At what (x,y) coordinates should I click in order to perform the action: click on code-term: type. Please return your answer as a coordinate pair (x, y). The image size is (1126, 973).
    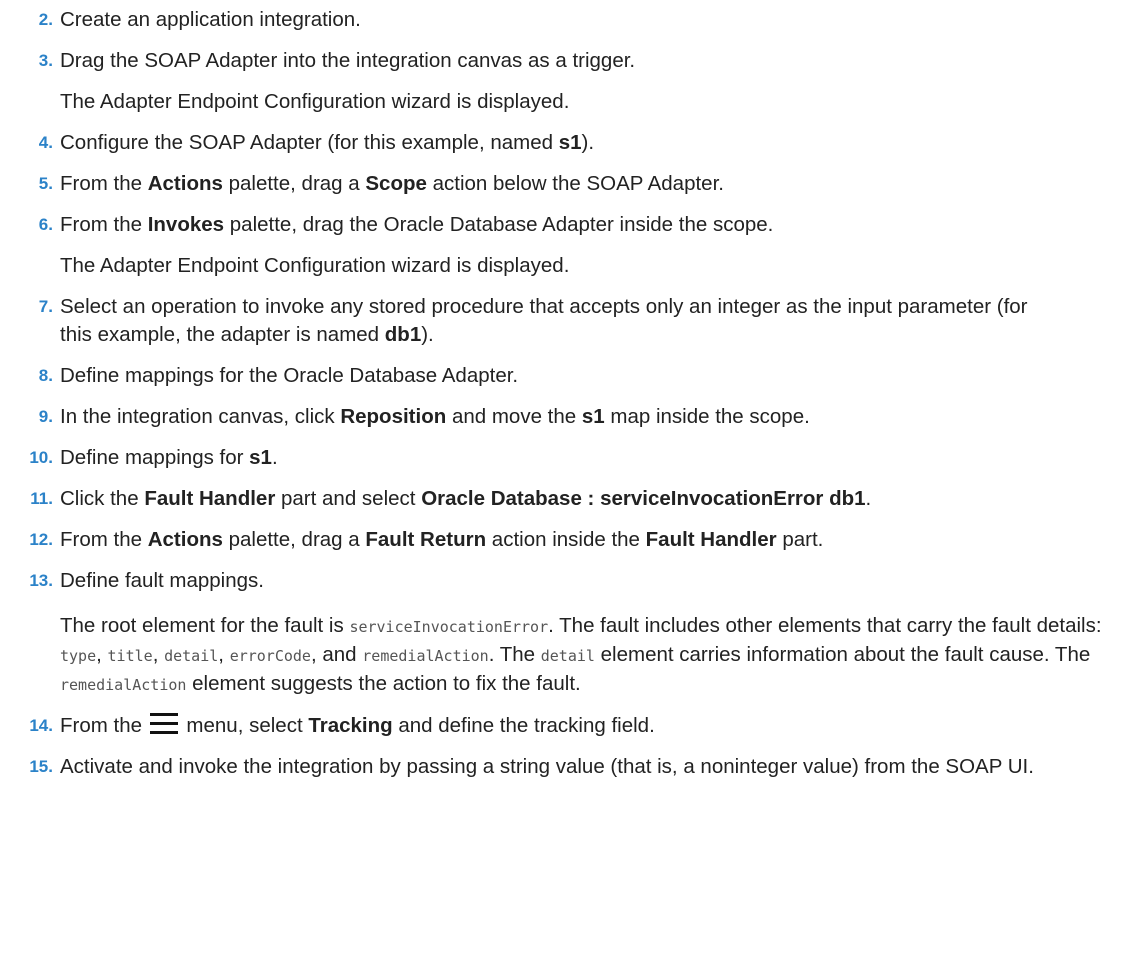
    Looking at the image, I should click on (78, 656).